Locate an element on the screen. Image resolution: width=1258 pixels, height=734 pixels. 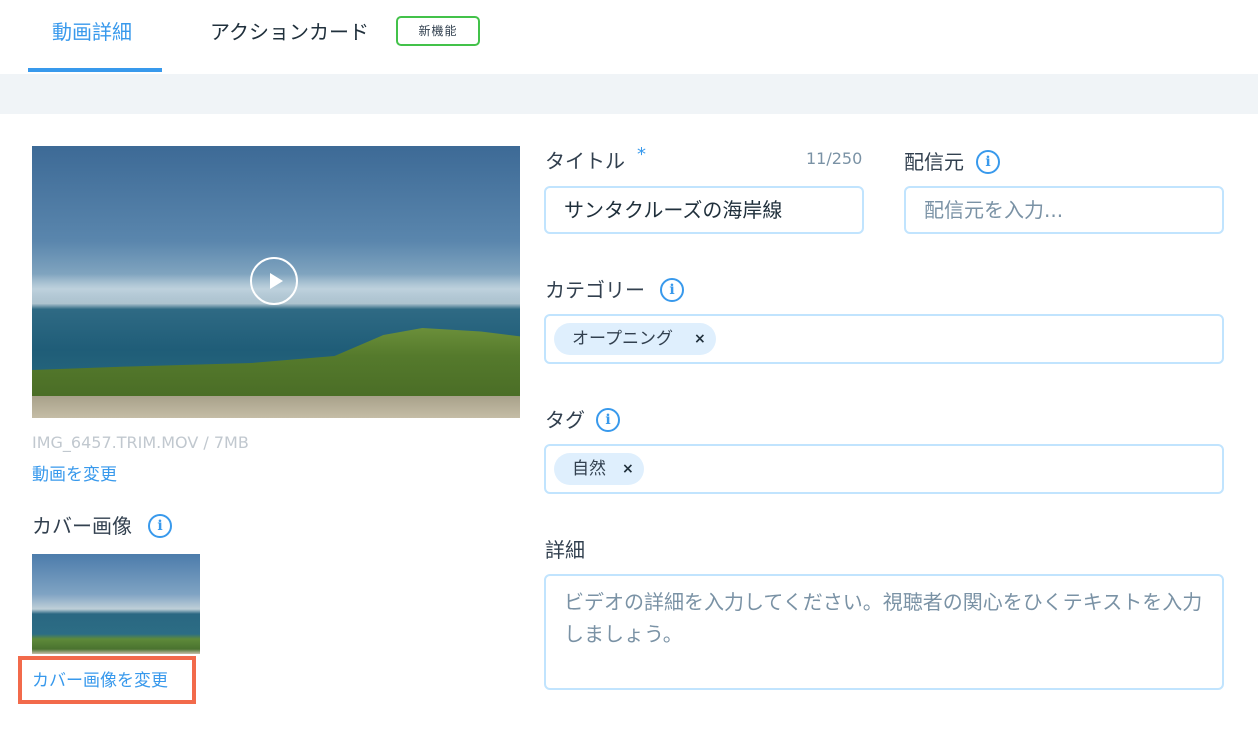
sand is located at coordinates (276, 407).